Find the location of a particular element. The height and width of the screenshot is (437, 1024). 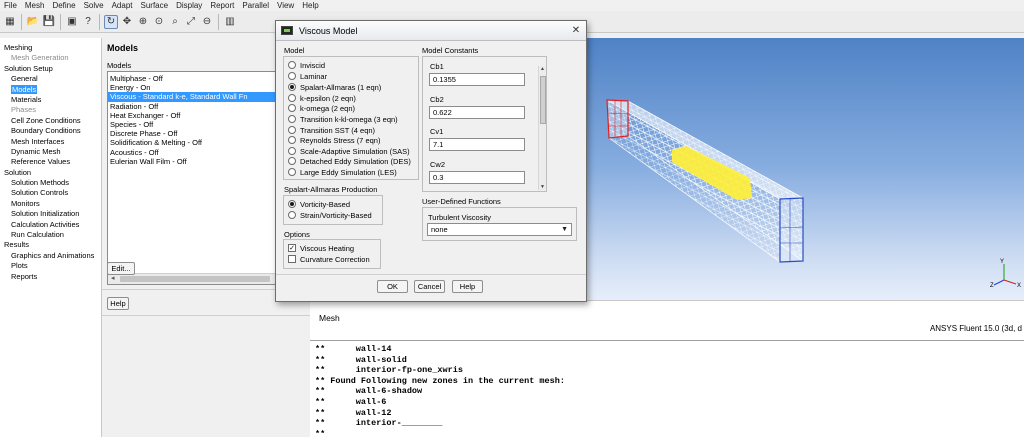

menu-surface: Surface is located at coordinates (155, 5).